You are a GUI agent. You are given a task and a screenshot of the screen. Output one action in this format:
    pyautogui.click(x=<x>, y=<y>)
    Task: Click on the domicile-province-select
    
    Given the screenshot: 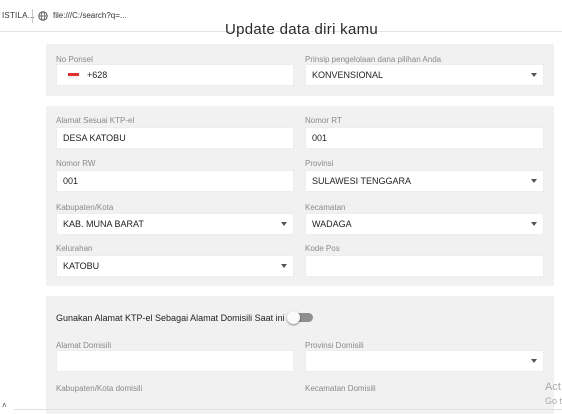 What is the action you would take?
    pyautogui.click(x=424, y=361)
    